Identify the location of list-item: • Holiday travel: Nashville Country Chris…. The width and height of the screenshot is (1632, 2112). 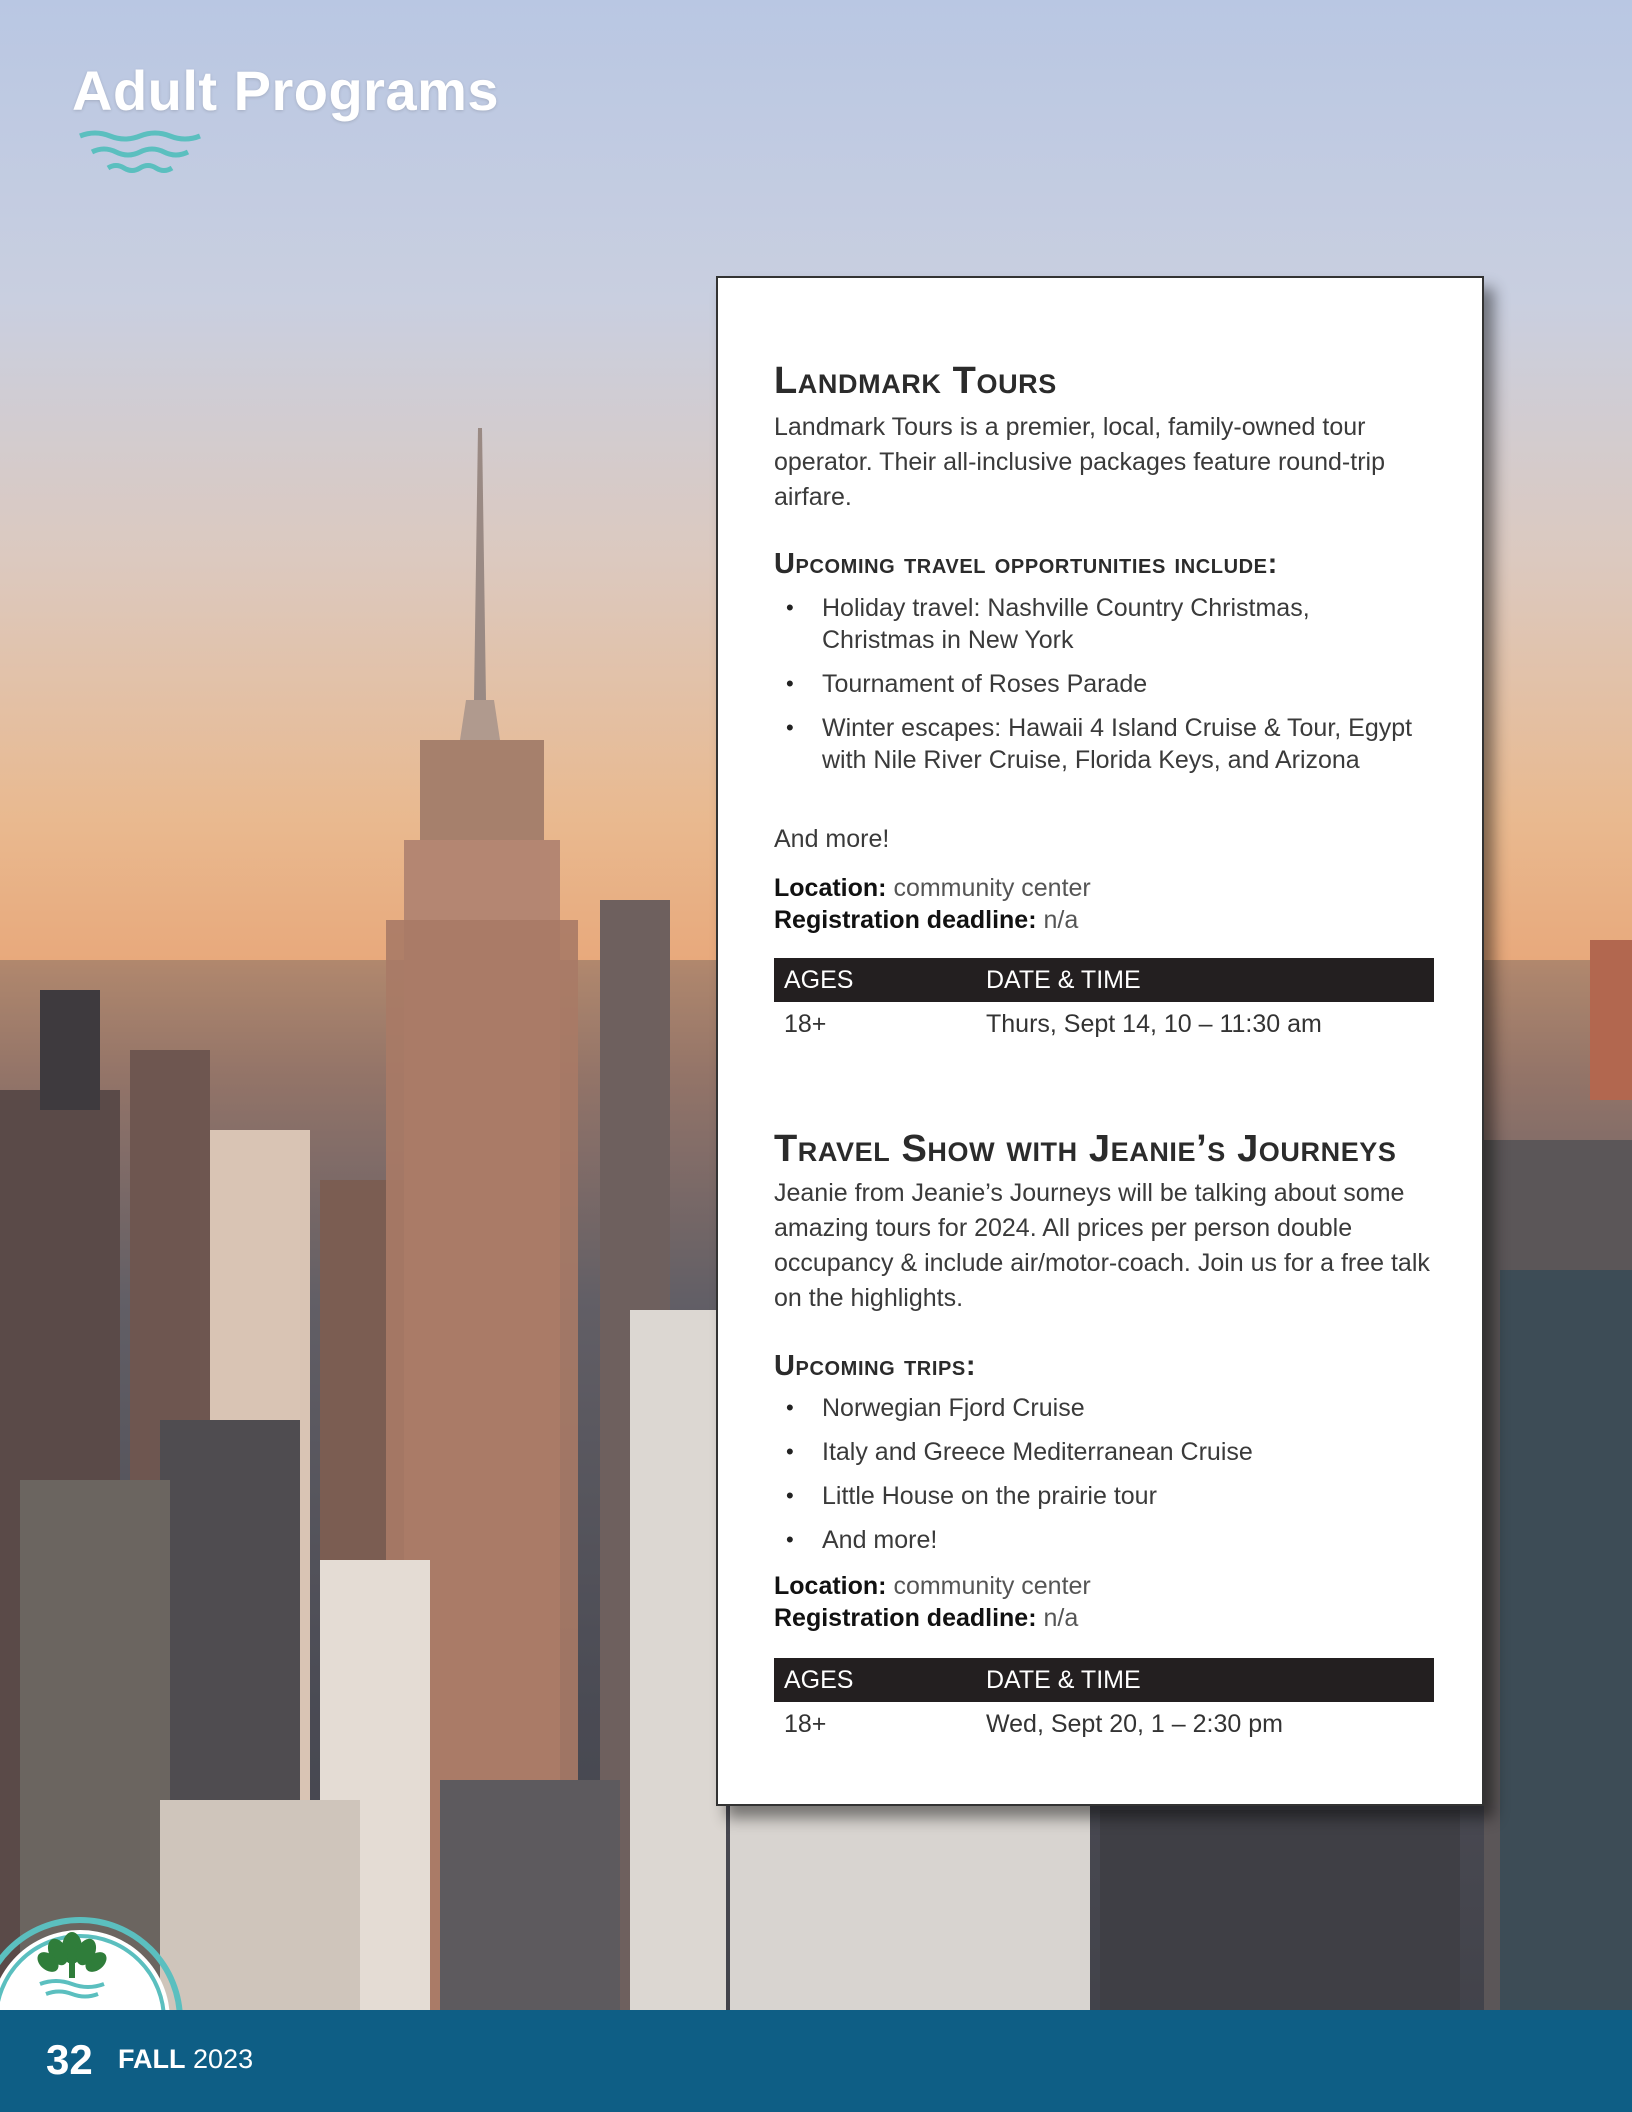
(1048, 624).